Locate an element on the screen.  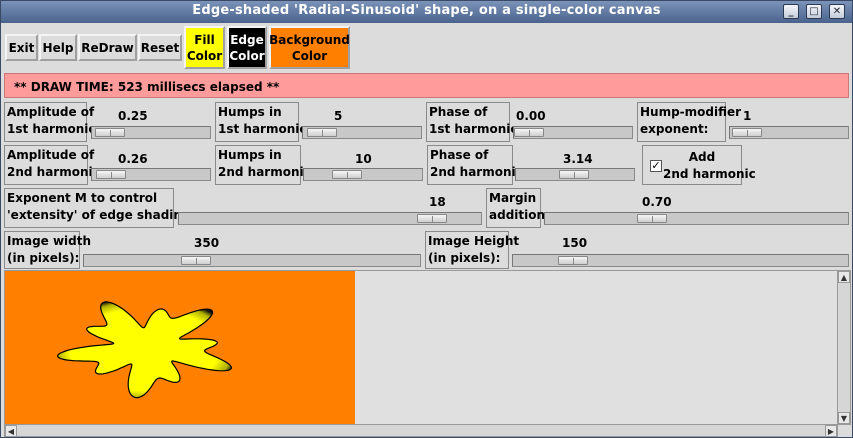
help-button: Help is located at coordinates (58, 47).